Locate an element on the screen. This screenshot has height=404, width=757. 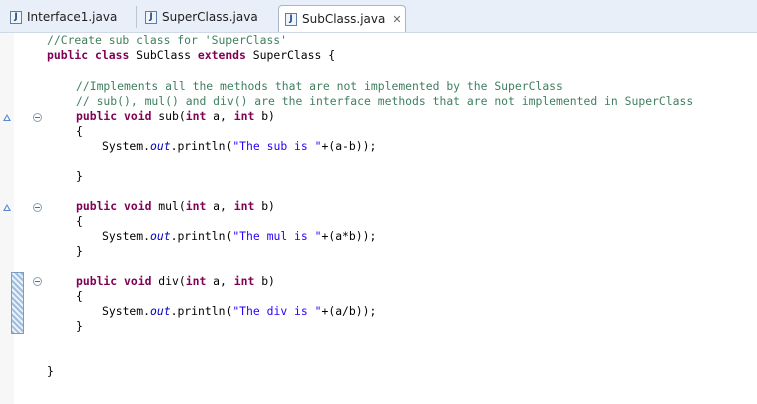
method-signature-sub: public void sub(int a, int b) is located at coordinates (175, 116).